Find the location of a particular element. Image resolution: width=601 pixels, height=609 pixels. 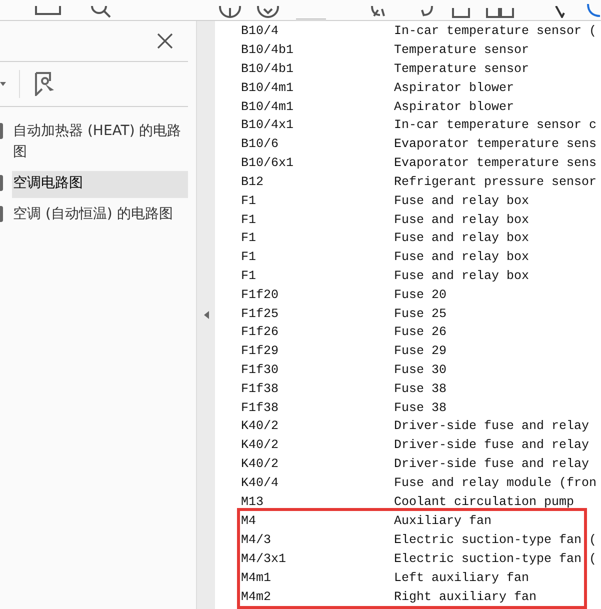

part-code: M4m1 is located at coordinates (256, 577).